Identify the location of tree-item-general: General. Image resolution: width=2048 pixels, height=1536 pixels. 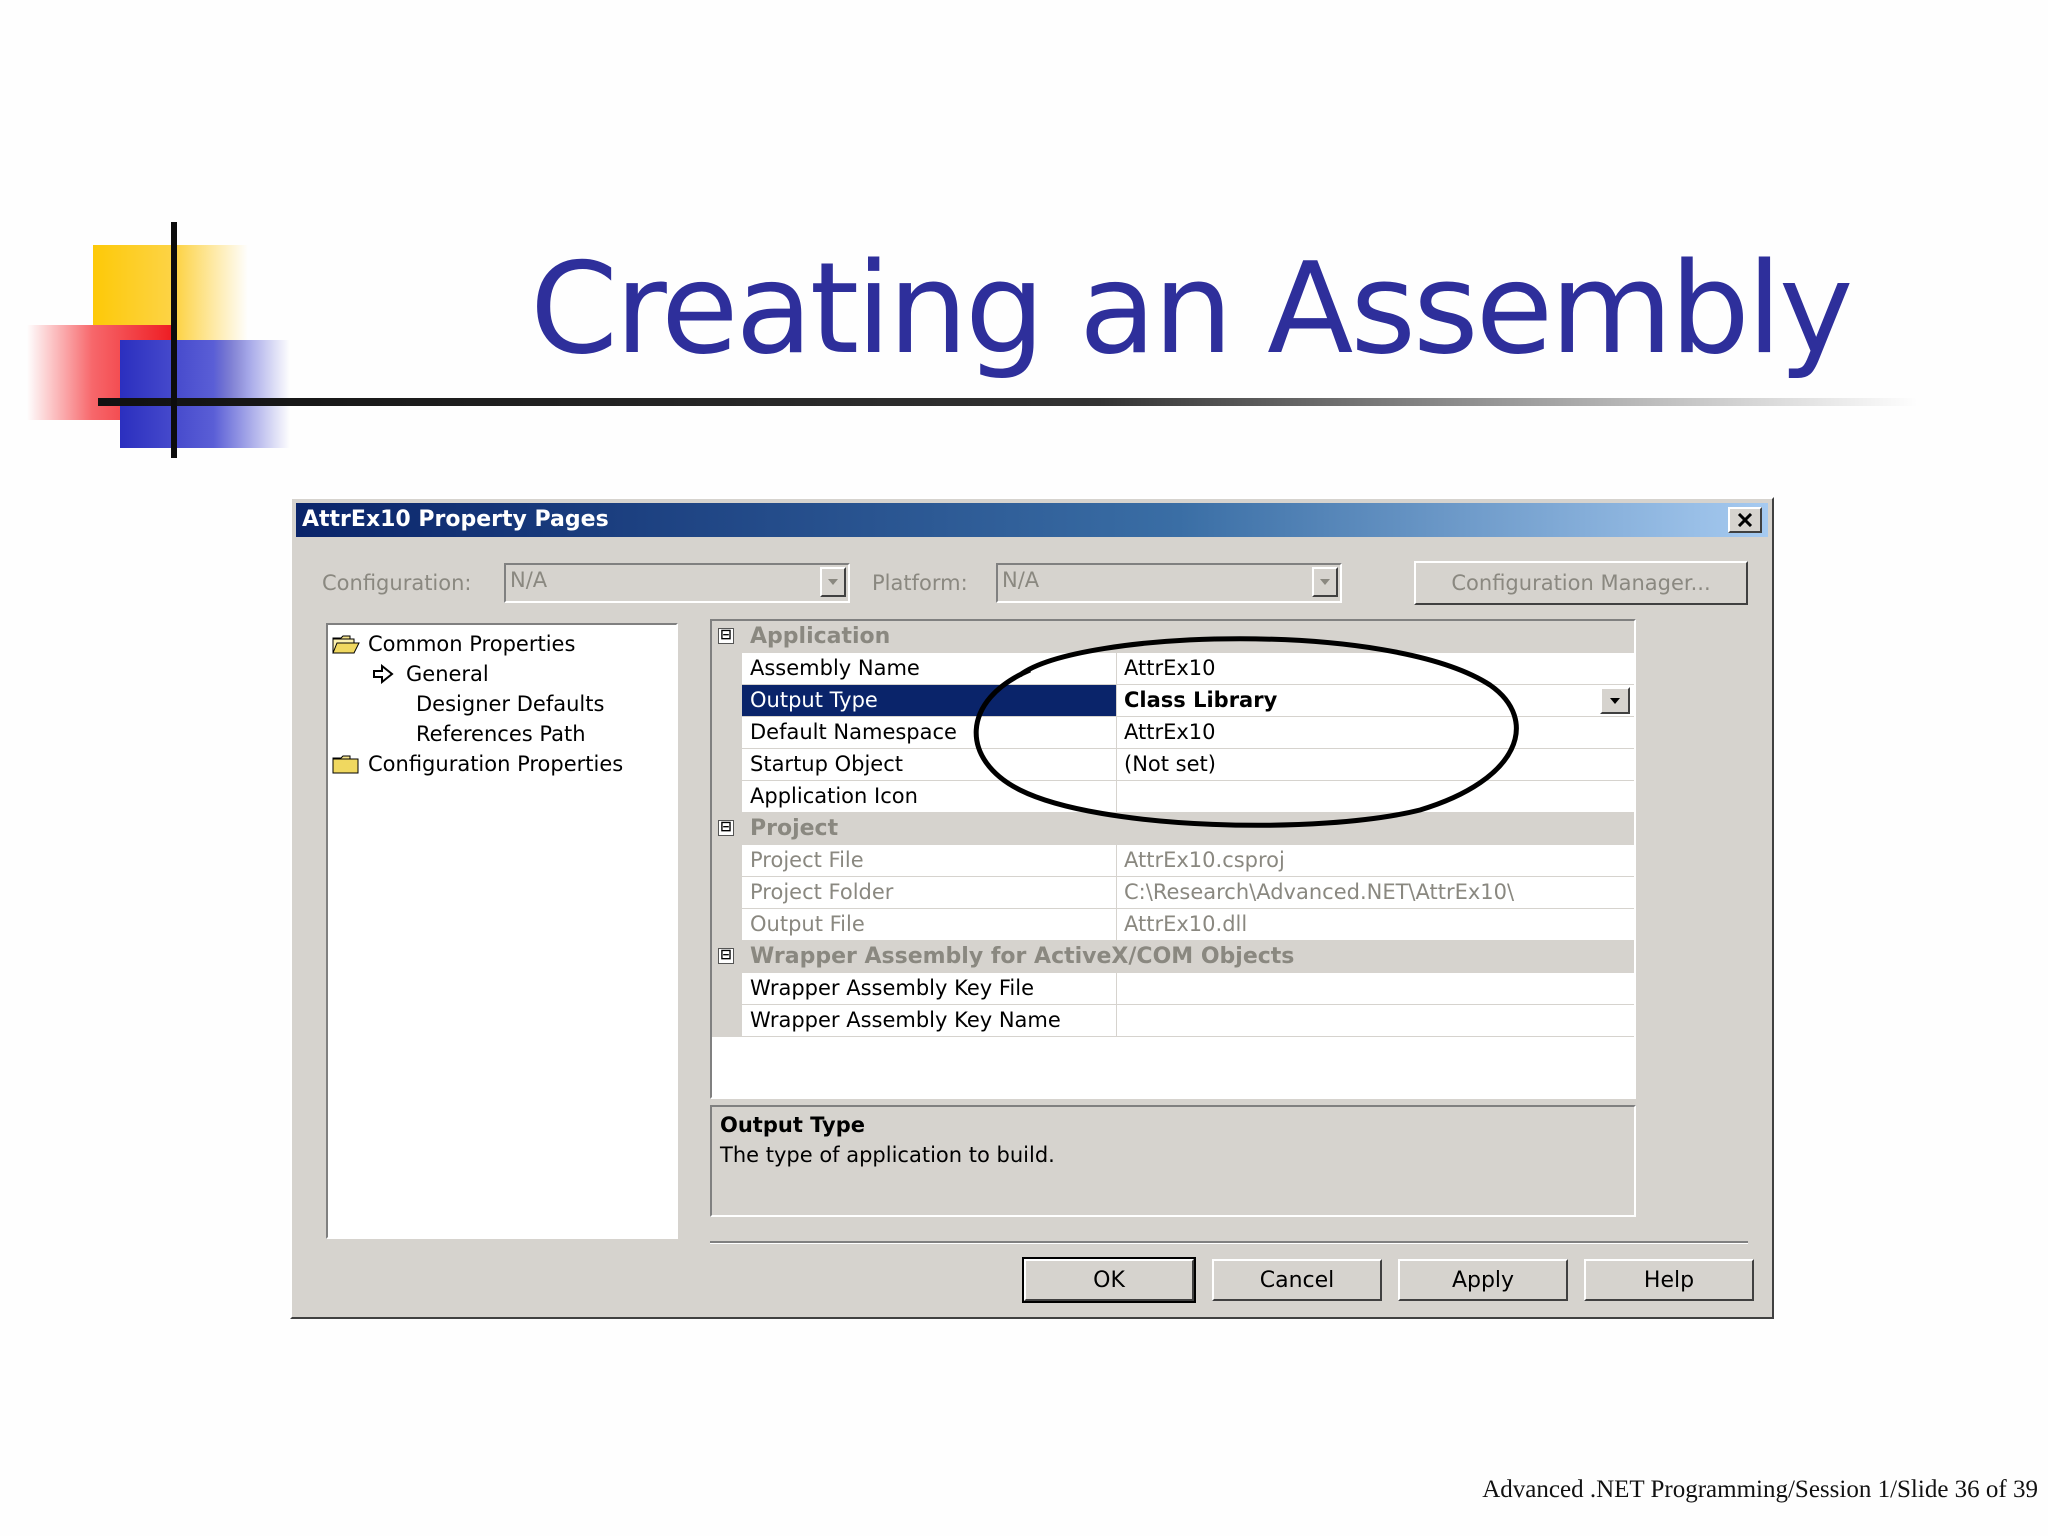
(430, 674).